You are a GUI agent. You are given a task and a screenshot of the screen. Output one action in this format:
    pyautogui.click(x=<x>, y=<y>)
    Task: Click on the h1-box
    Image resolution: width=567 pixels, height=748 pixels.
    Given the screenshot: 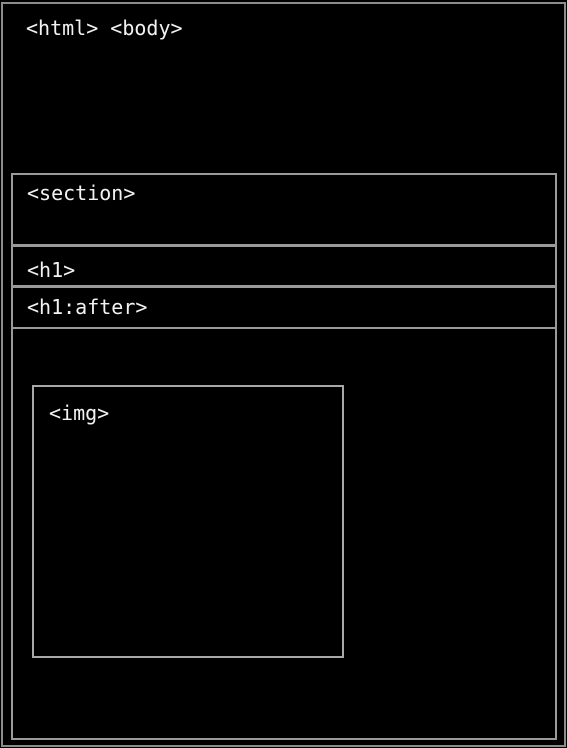 What is the action you would take?
    pyautogui.click(x=284, y=266)
    